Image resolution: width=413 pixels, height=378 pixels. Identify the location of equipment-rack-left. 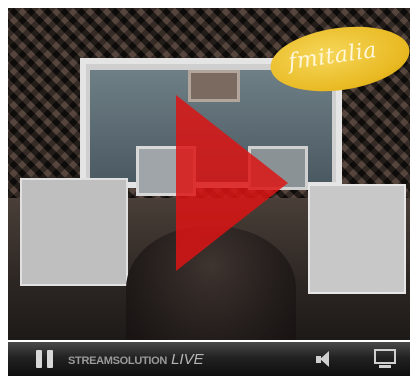
(74, 232).